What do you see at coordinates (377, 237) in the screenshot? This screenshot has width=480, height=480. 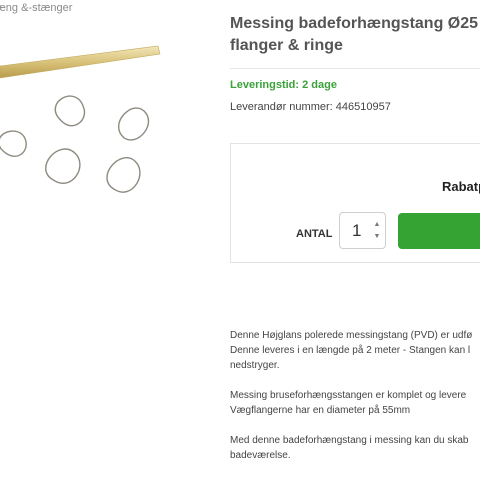 I see `chevron-down-icon: ▼` at bounding box center [377, 237].